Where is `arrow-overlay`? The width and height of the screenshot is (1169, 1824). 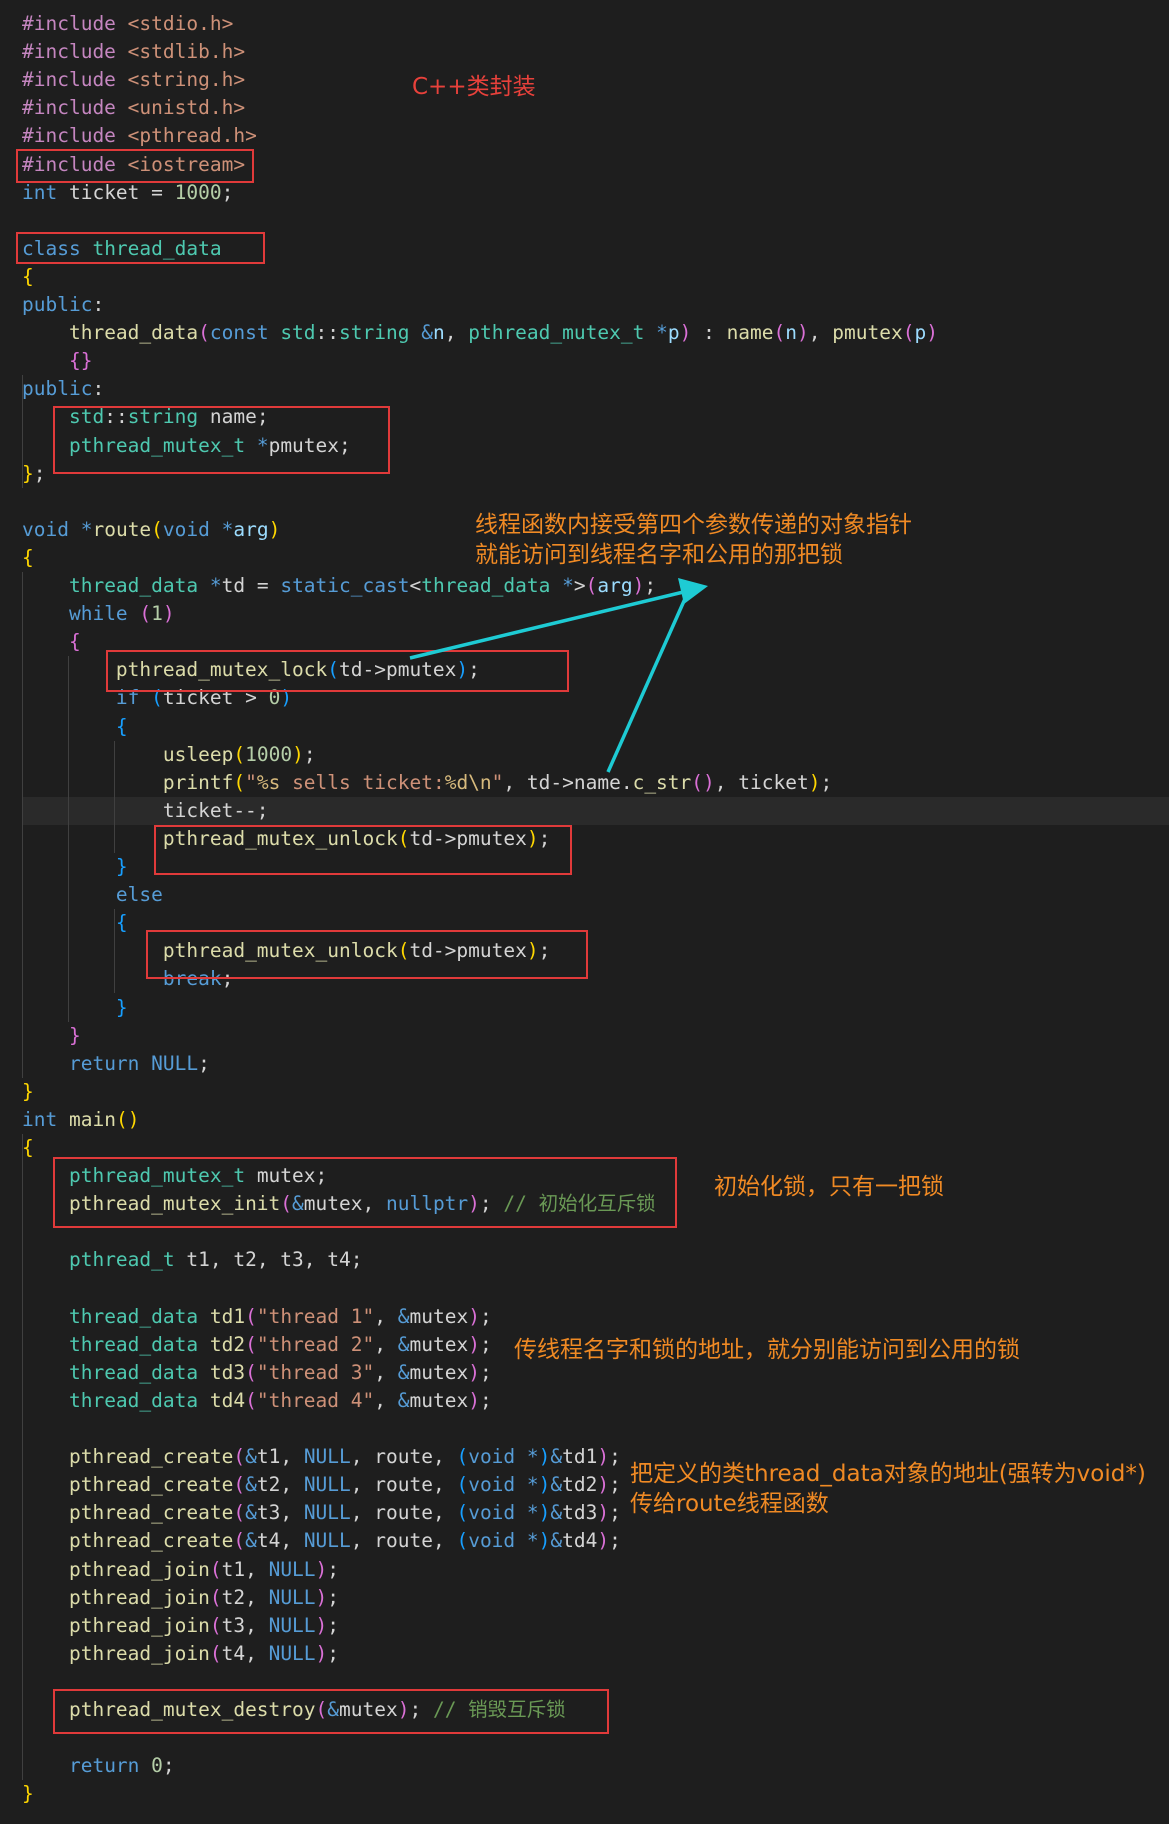
arrow-overlay is located at coordinates (558, 675).